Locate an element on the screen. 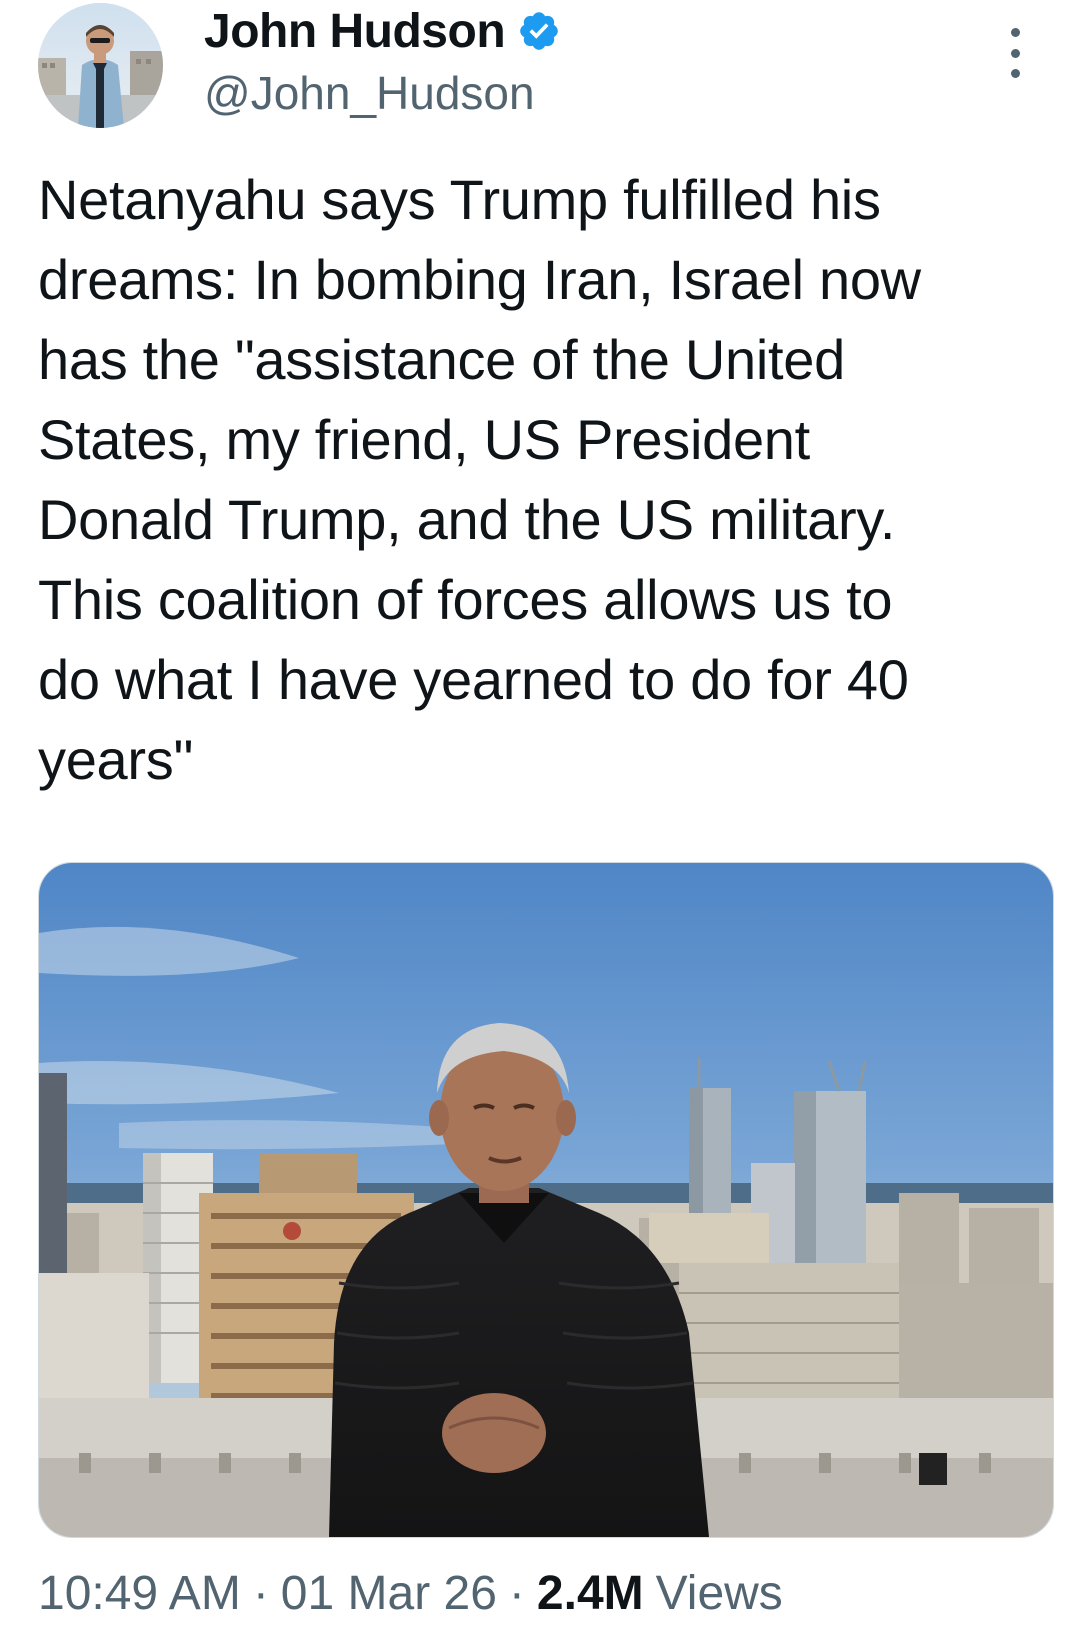 Image resolution: width=1080 pixels, height=1637 pixels. avatar is located at coordinates (100, 65).